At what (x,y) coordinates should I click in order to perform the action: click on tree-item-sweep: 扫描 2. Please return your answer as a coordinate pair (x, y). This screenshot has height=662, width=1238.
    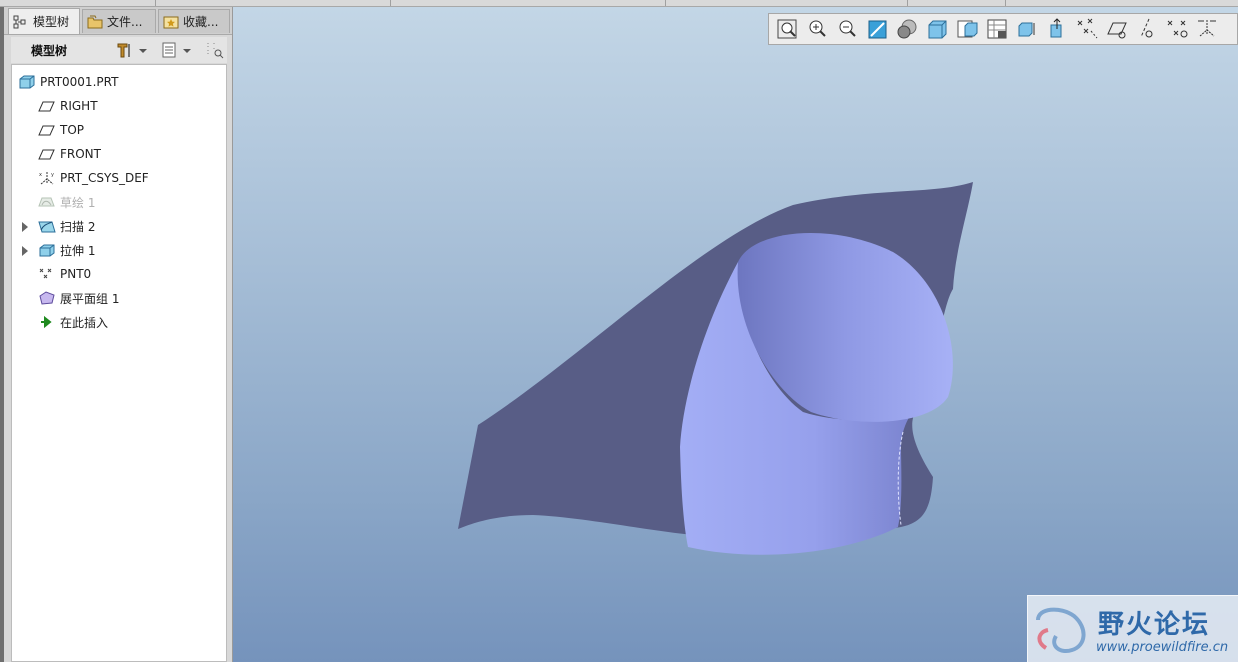
    Looking at the image, I should click on (66, 226).